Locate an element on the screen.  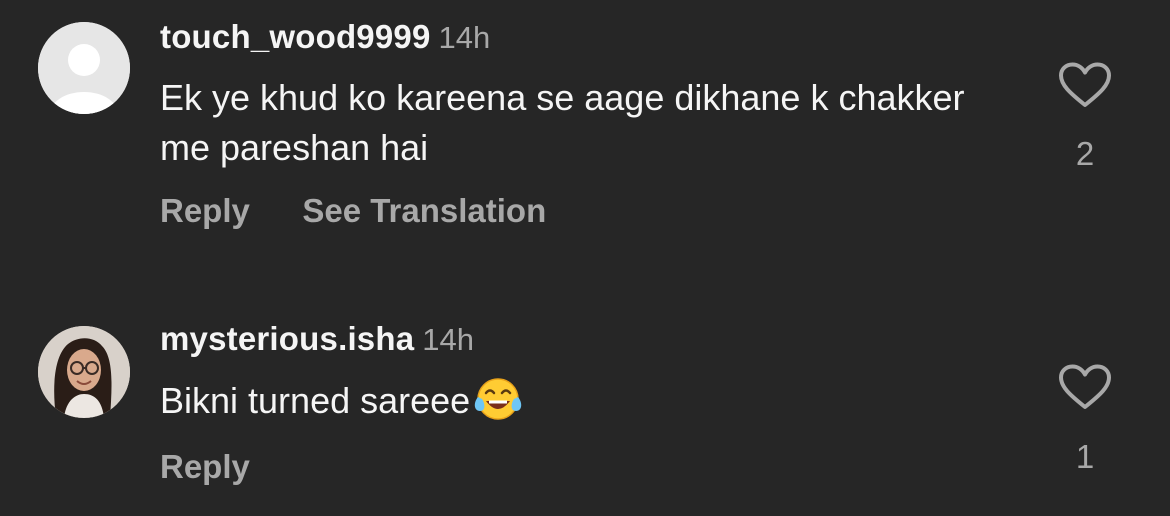
username: touch_wood9999 is located at coordinates (295, 36).